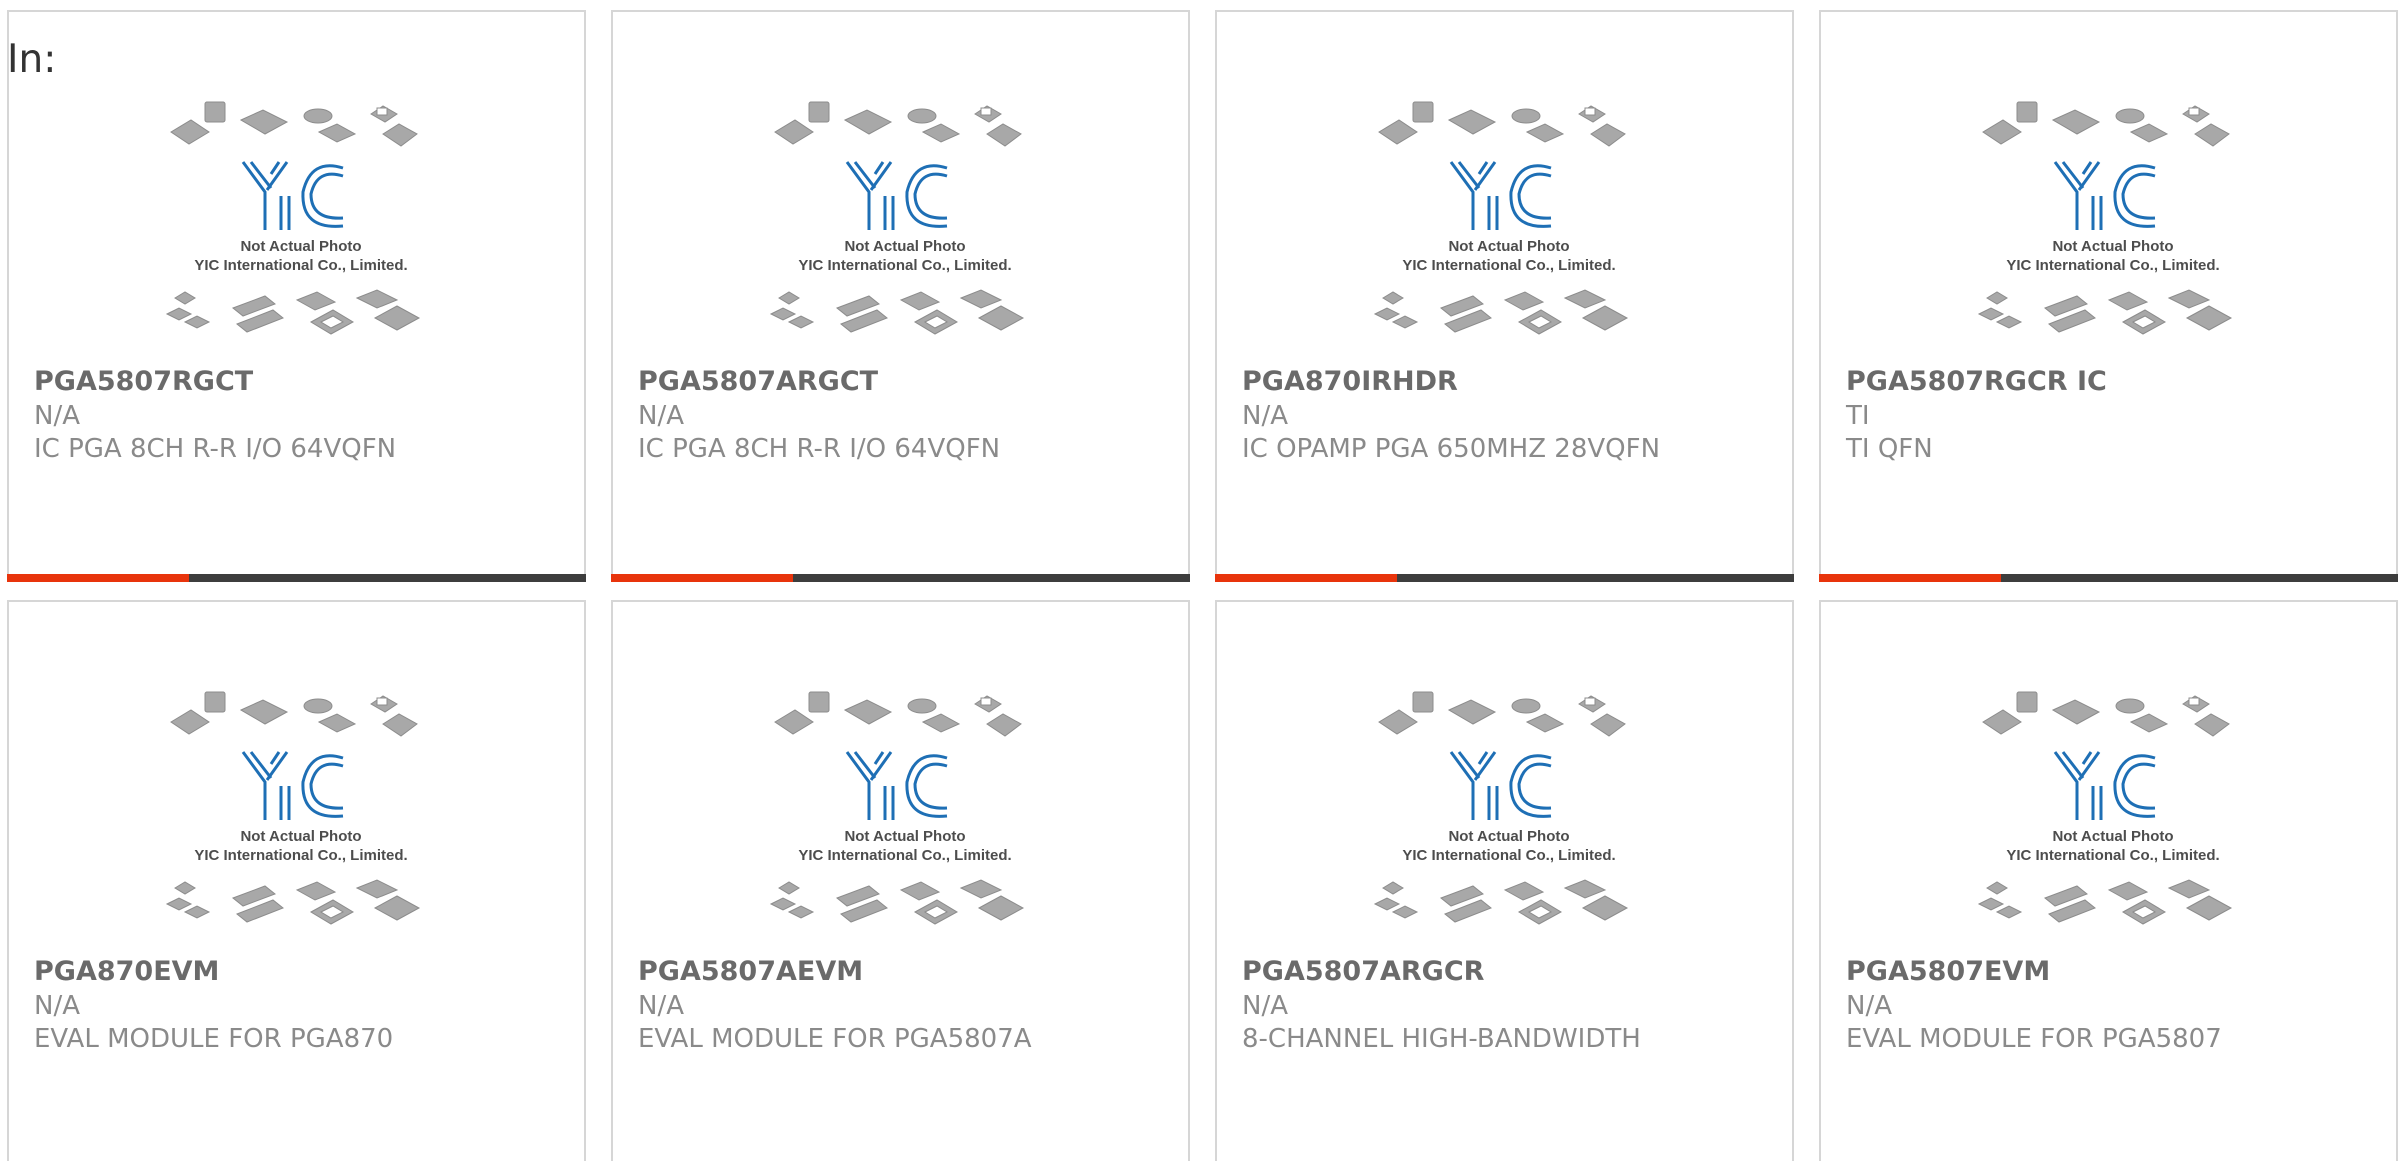 The image size is (2400, 1161). Describe the element at coordinates (214, 1039) in the screenshot. I see `description: EVAL MODULE FOR PGA870` at that location.